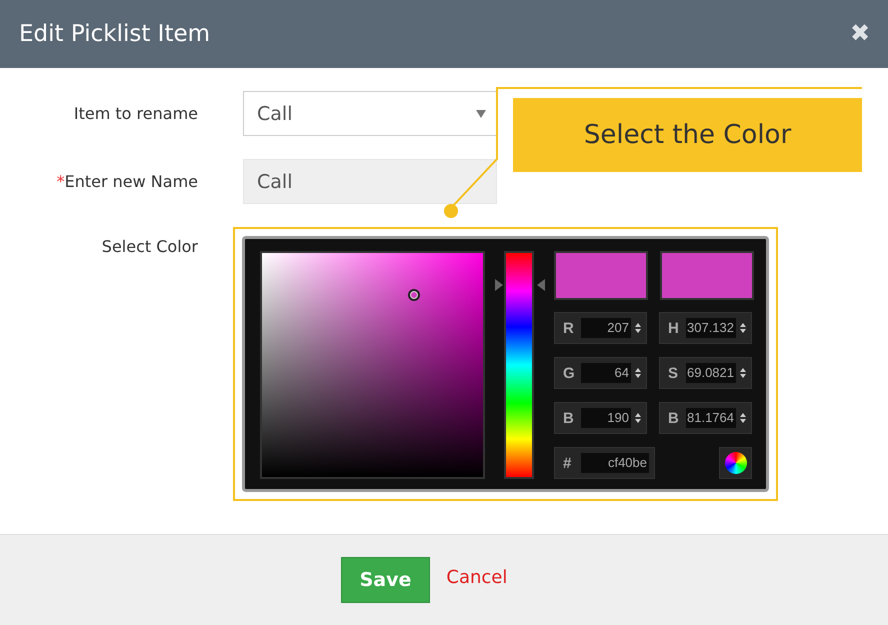  What do you see at coordinates (600, 418) in the screenshot?
I see `color-value-field: B 190` at bounding box center [600, 418].